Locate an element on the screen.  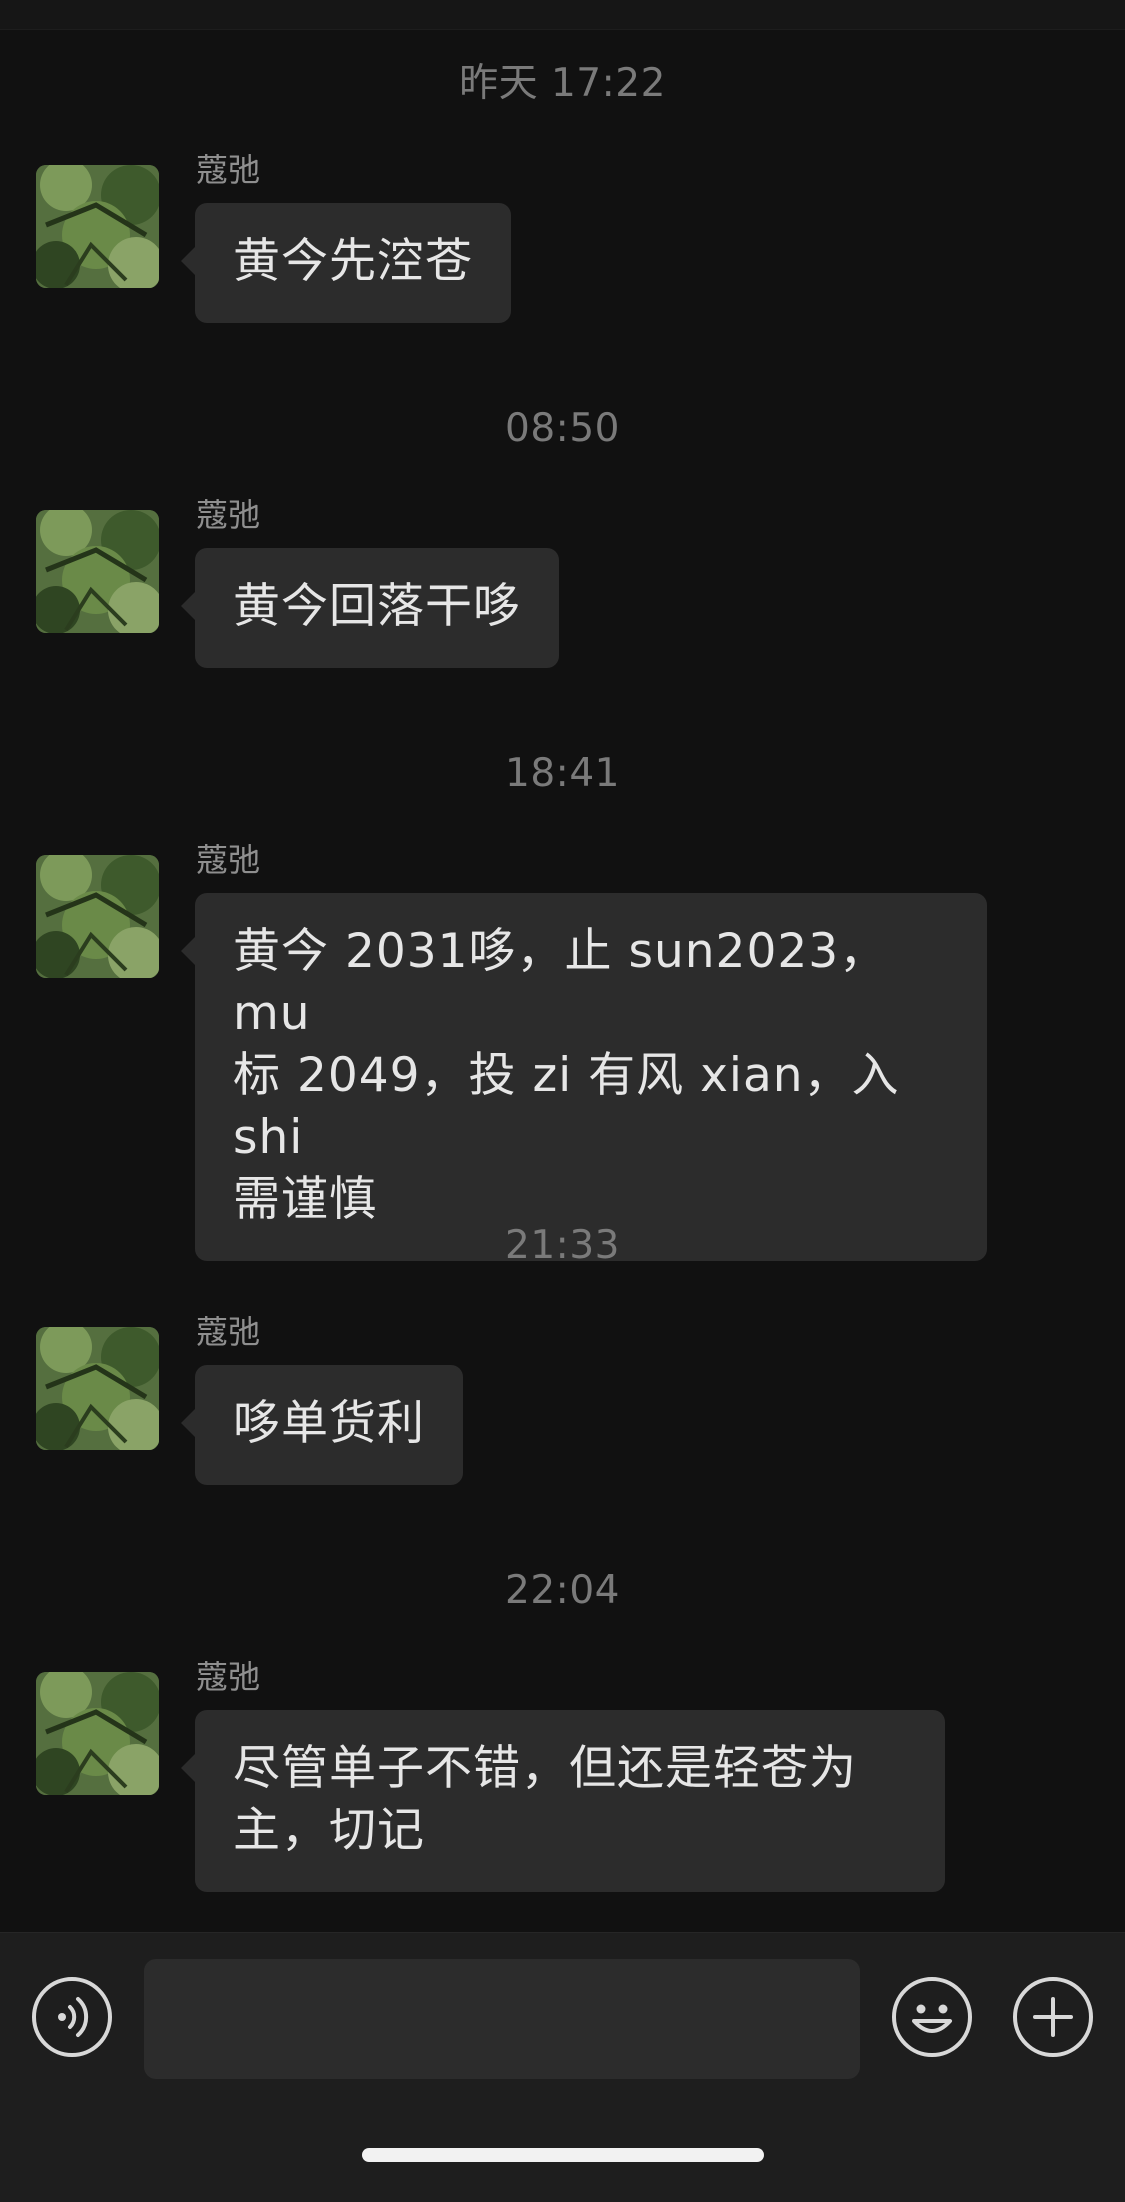
message-timestamp: 08:50 is located at coordinates (562, 428).